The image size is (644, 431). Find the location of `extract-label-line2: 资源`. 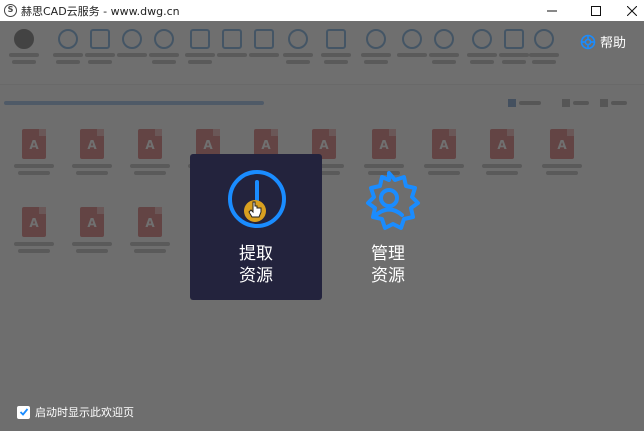

extract-label-line2: 资源 is located at coordinates (256, 276).